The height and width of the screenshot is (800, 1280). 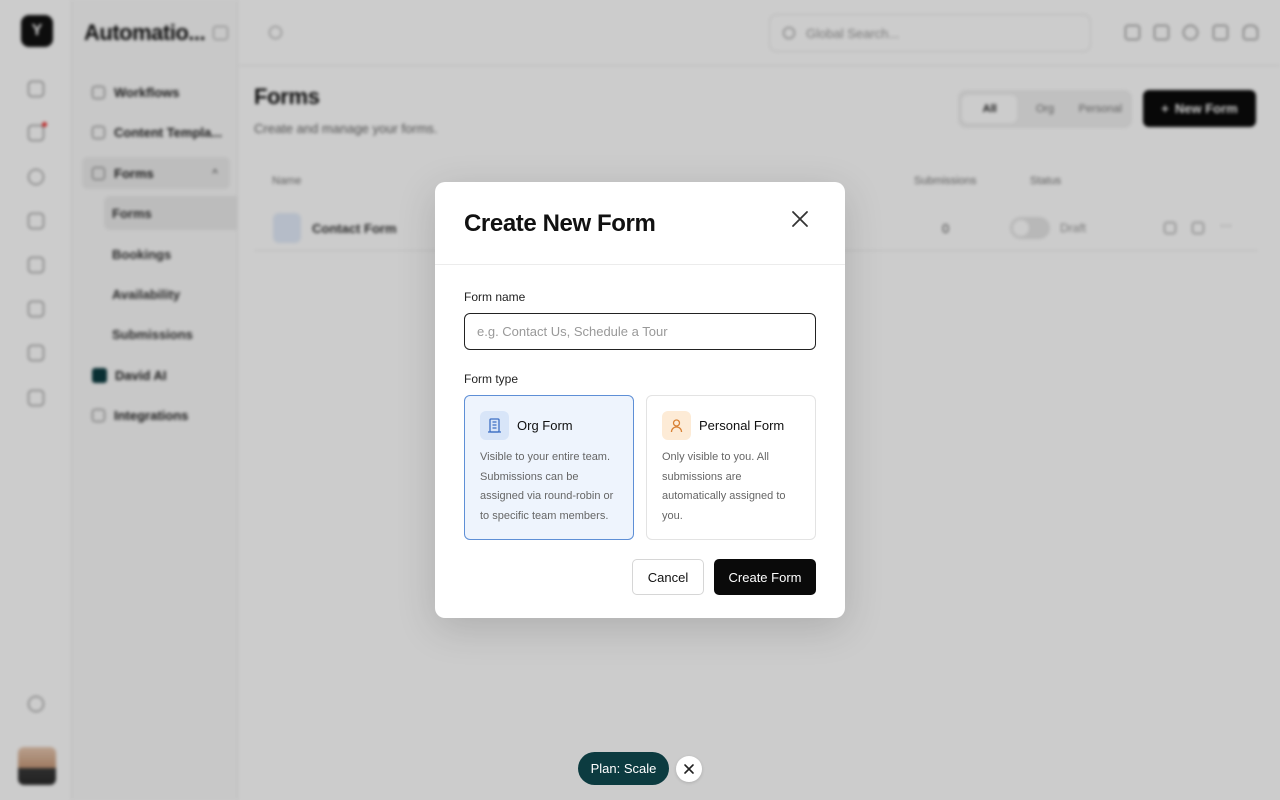 I want to click on cancel-button: Cancel, so click(x=668, y=577).